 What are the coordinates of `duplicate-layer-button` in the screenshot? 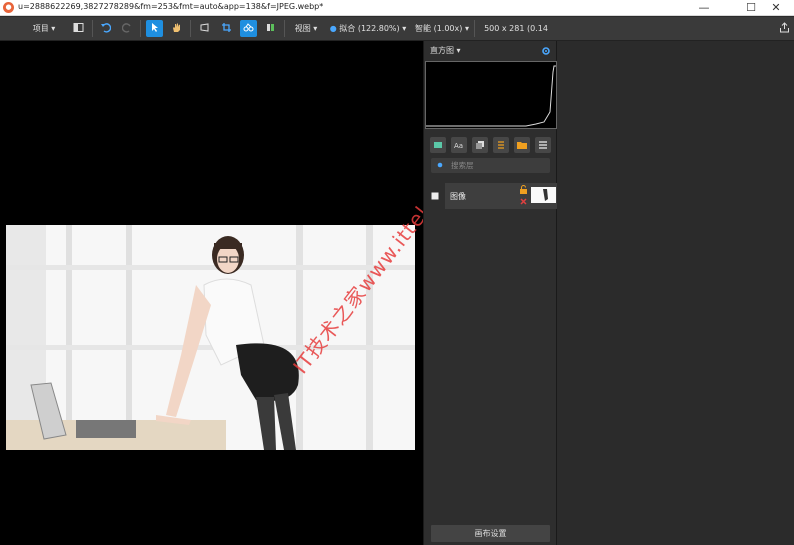 It's located at (480, 145).